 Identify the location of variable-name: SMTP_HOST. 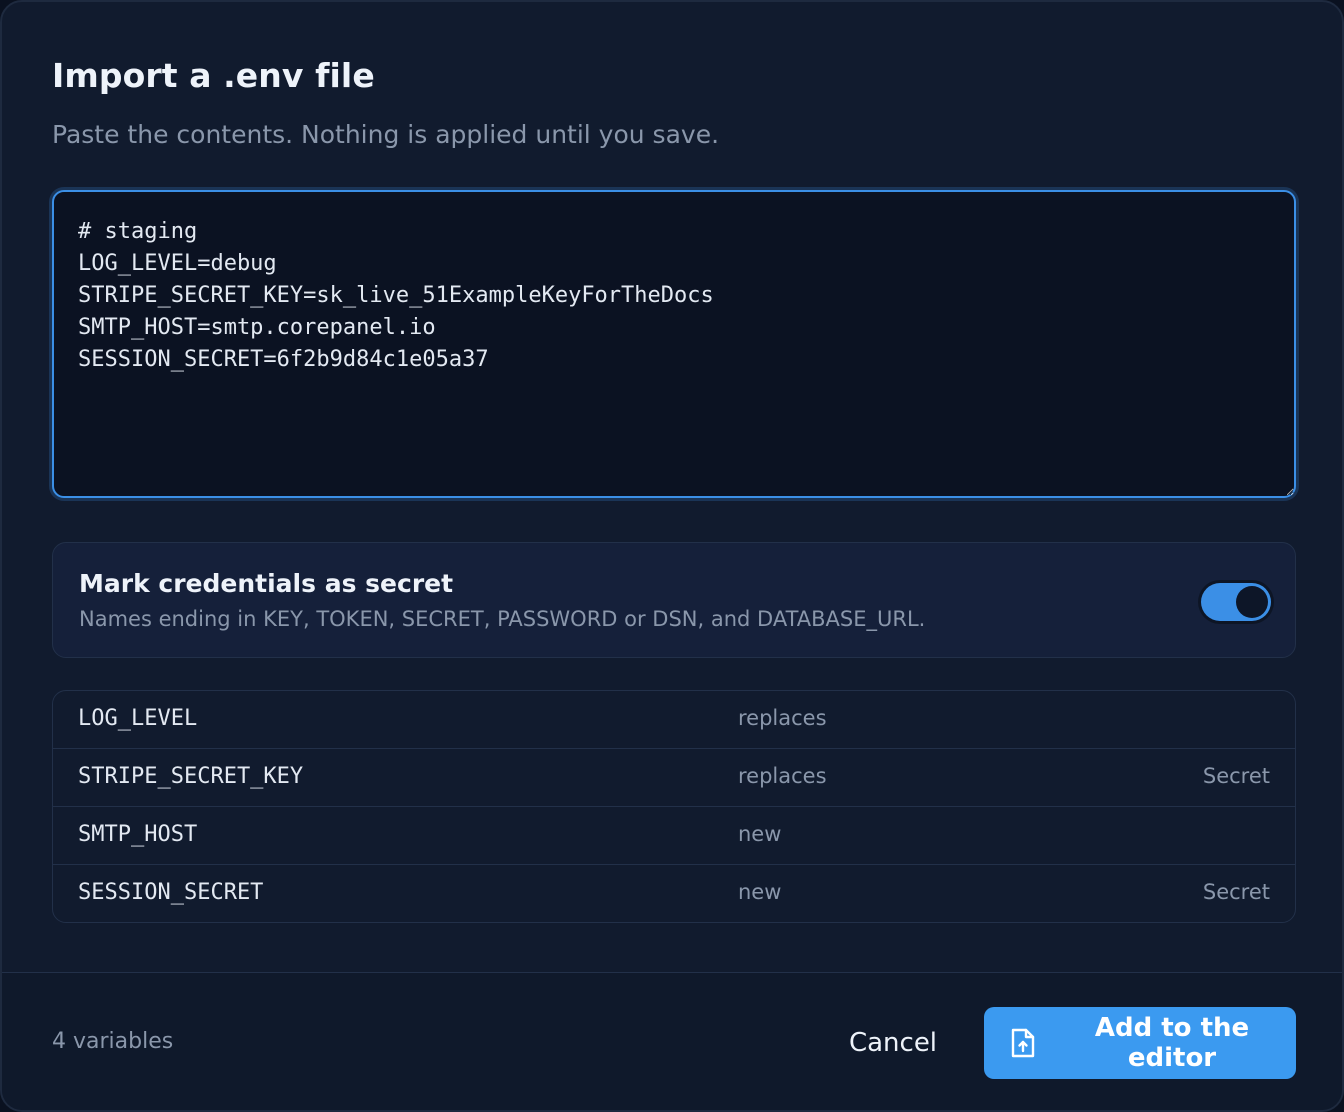
(138, 834).